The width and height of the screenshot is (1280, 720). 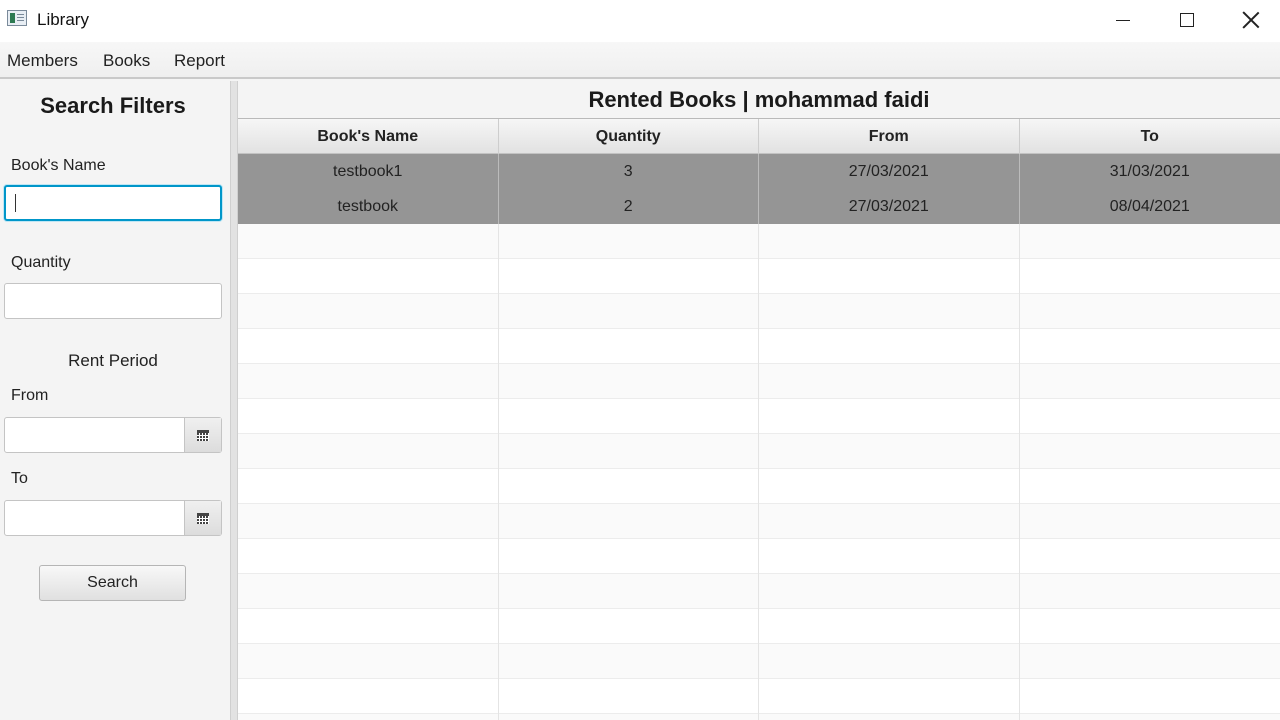 I want to click on maximize-button, so click(x=1187, y=20).